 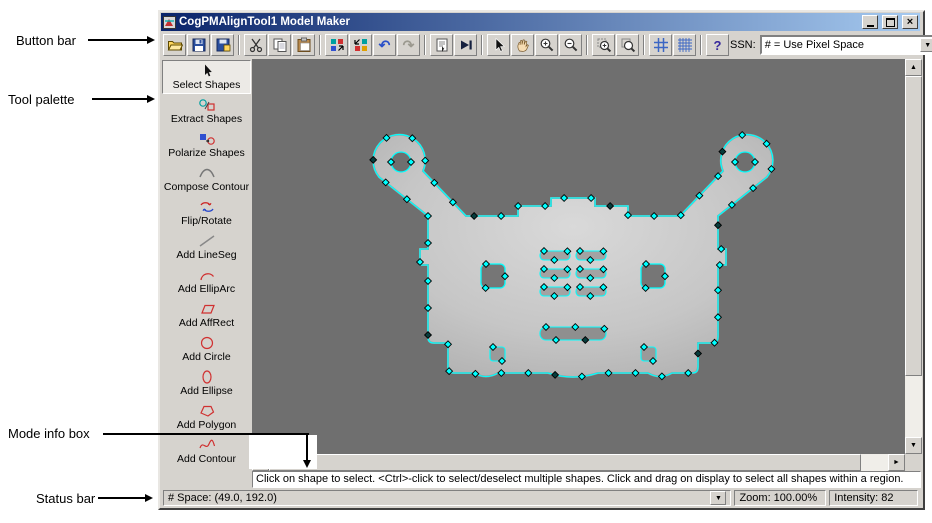 I want to click on add-contour-icon, so click(x=206, y=444).